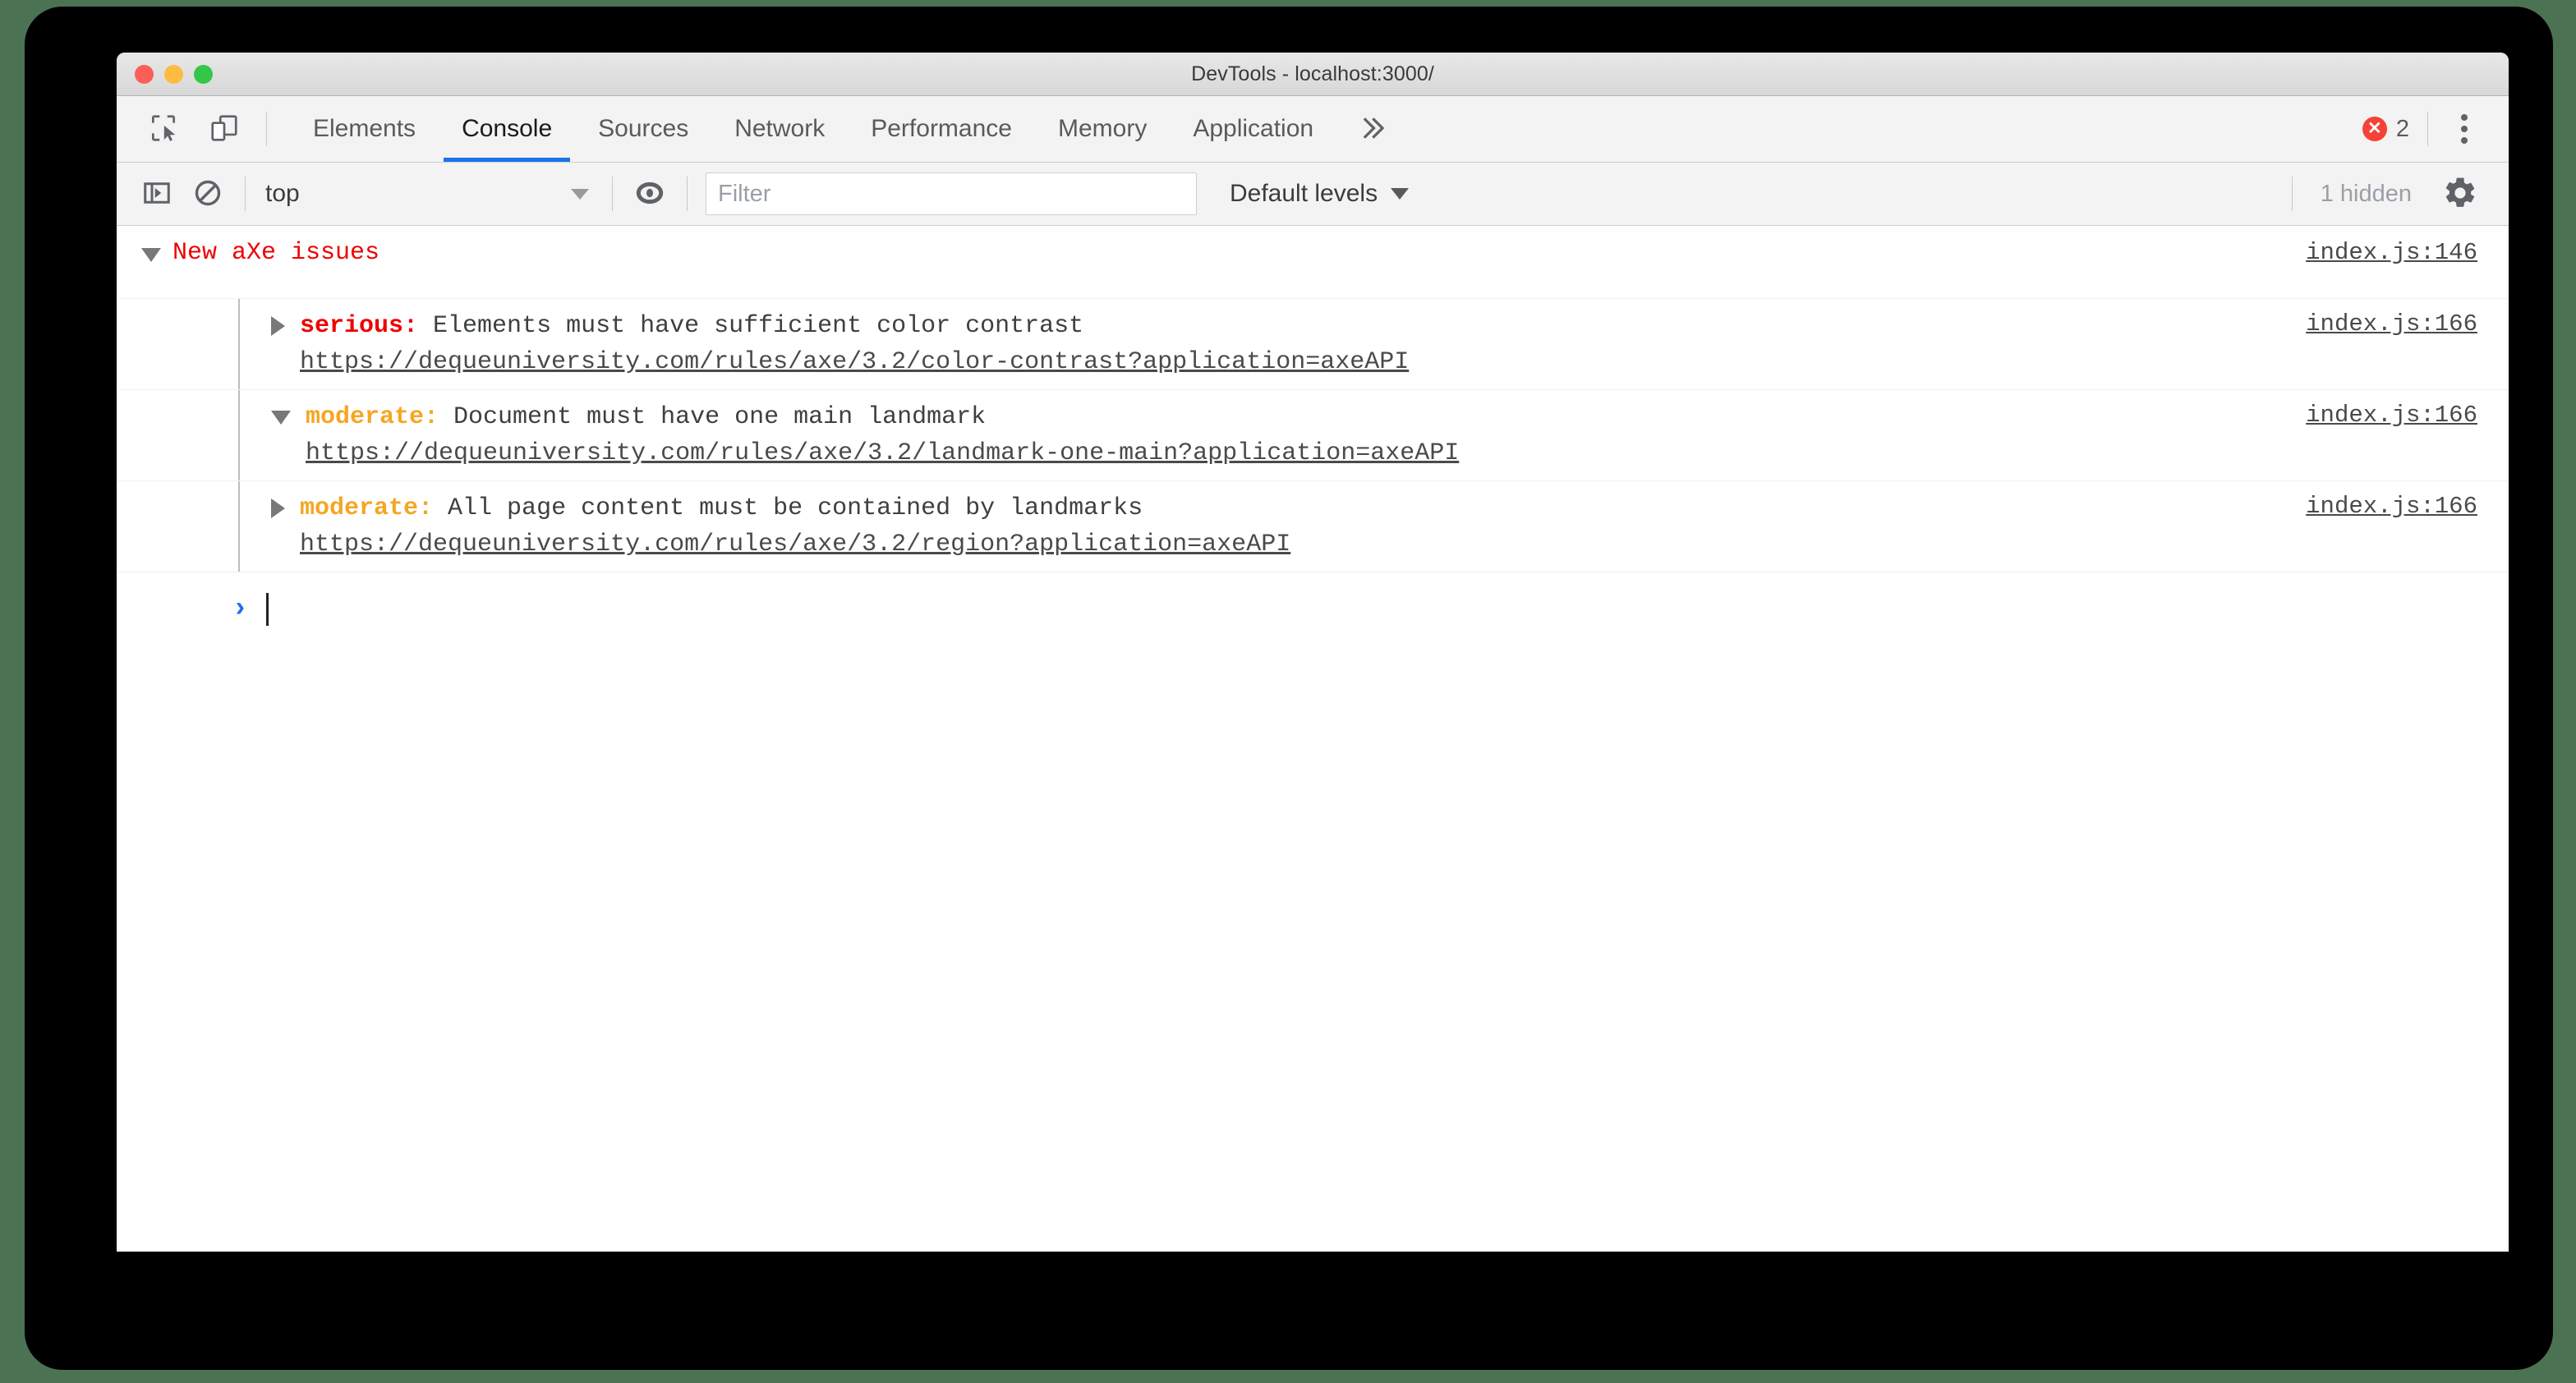 This screenshot has height=1383, width=2576. Describe the element at coordinates (144, 74) in the screenshot. I see `close-window-button` at that location.